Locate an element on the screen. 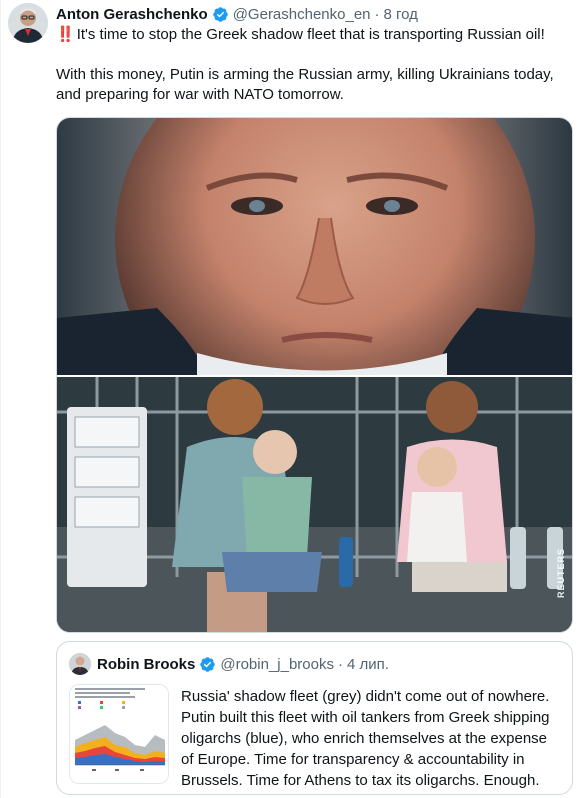 This screenshot has width=586, height=798. verified-badge-icon is located at coordinates (220, 14).